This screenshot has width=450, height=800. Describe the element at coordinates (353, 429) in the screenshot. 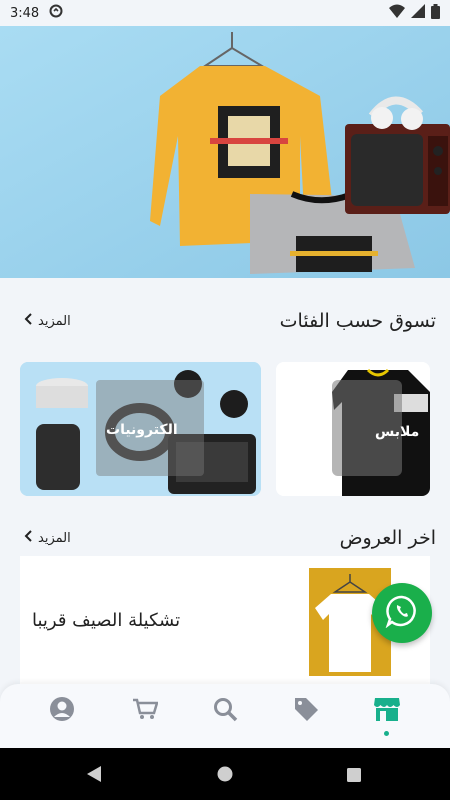

I see `category-card-clothing: ملابس` at that location.